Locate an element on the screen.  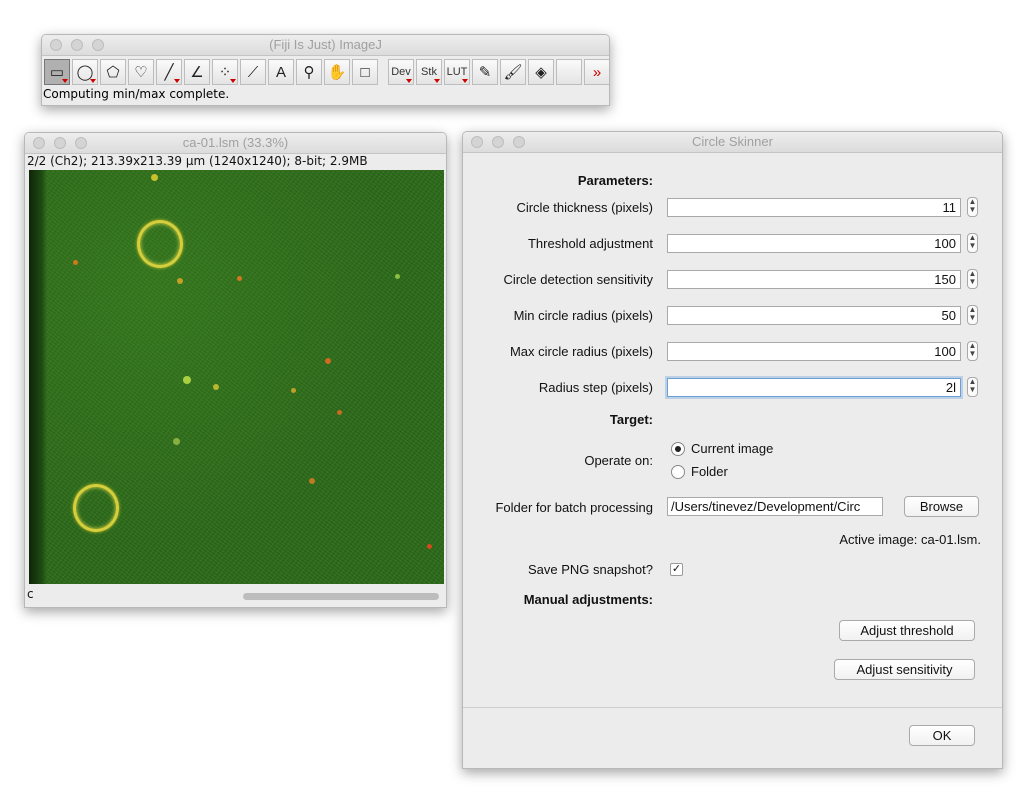
ok-button: OK is located at coordinates (942, 735).